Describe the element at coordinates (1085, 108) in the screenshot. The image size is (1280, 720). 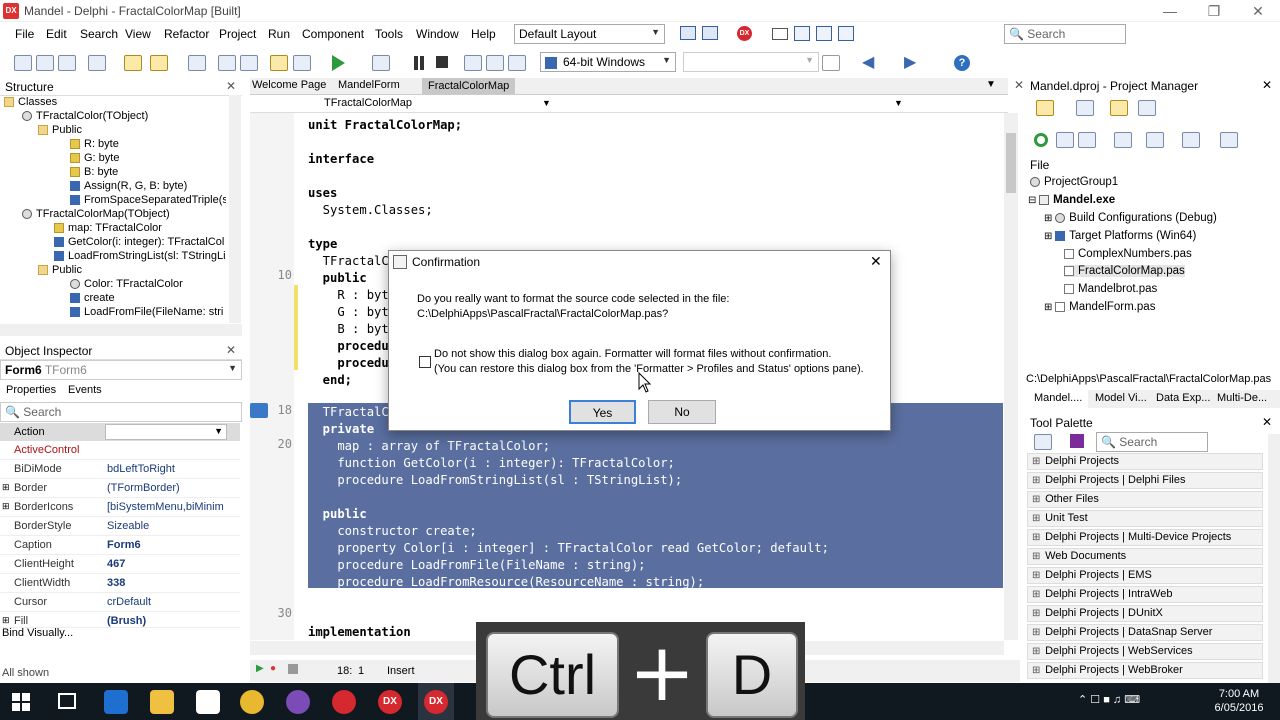
I see `options-icon` at that location.